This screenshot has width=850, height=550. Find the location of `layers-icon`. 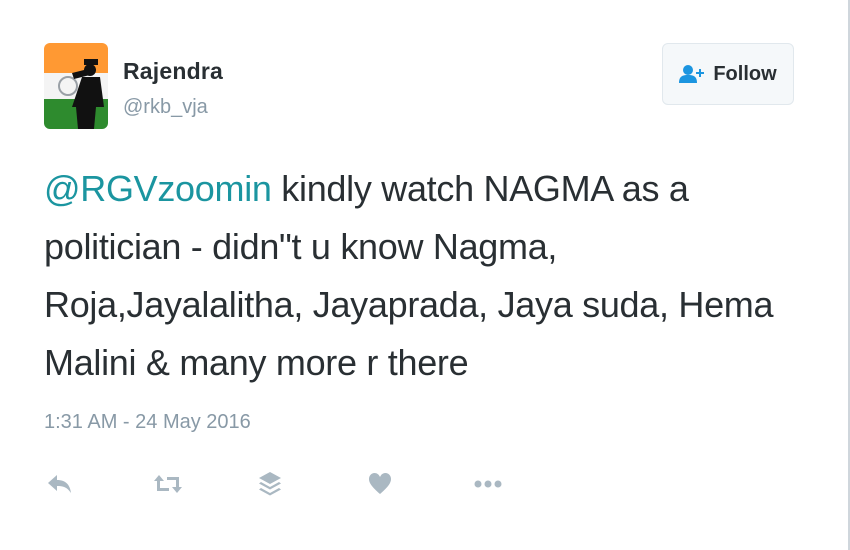

layers-icon is located at coordinates (270, 484).